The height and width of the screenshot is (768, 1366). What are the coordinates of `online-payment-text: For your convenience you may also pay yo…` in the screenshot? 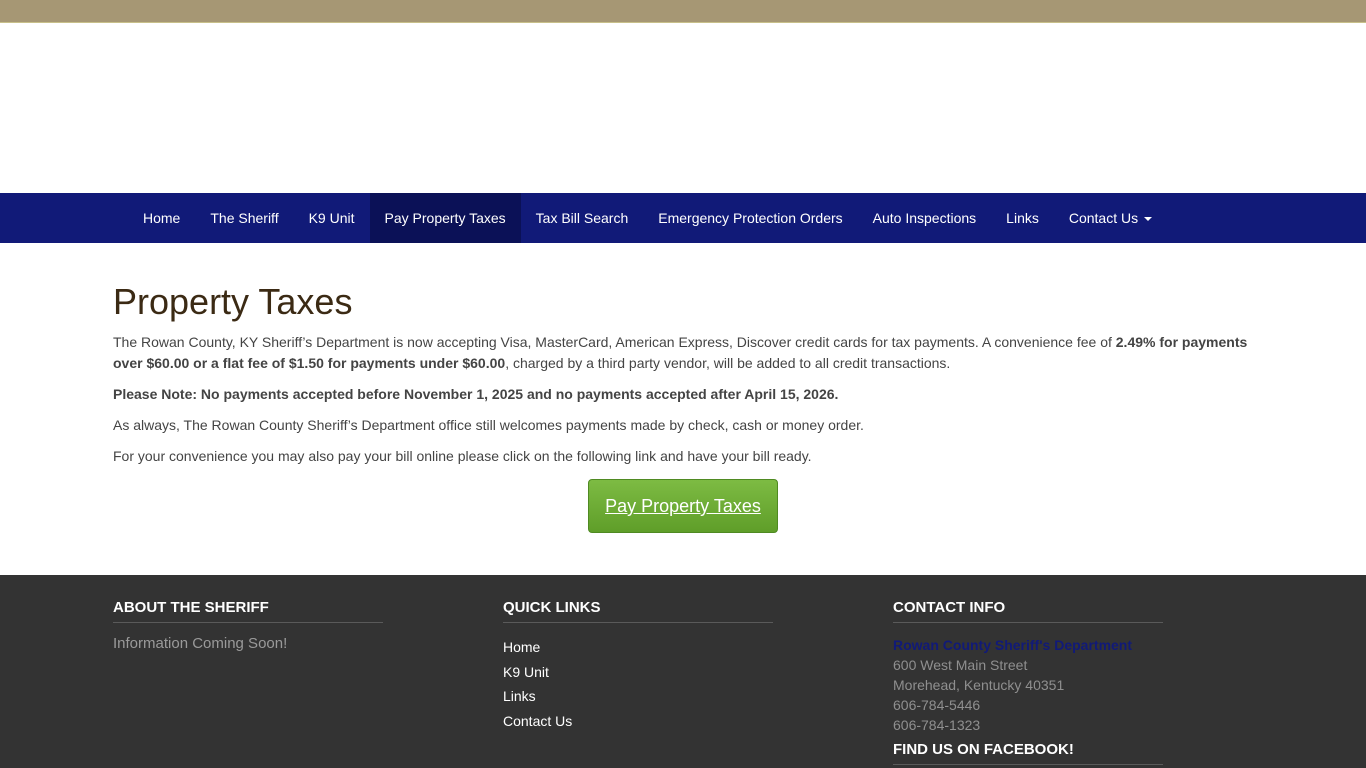 It's located at (462, 456).